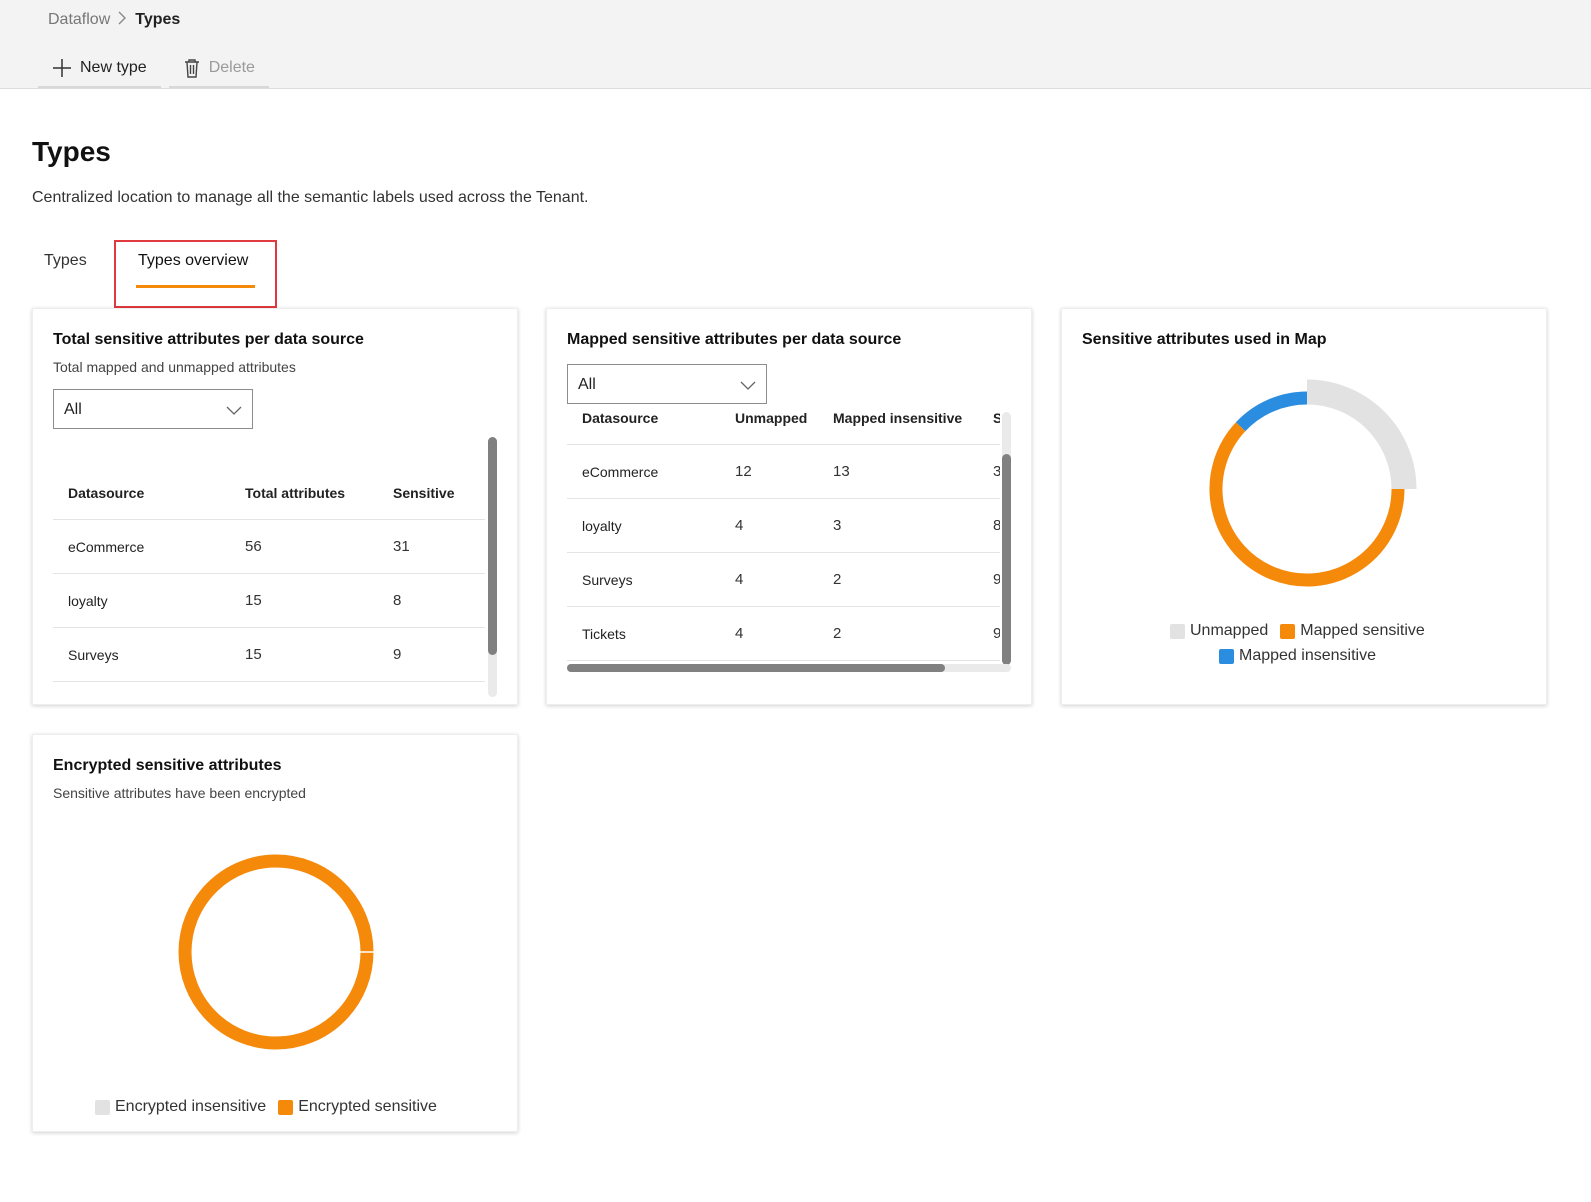  I want to click on donut-slice-encrypted-sensitive, so click(276, 952).